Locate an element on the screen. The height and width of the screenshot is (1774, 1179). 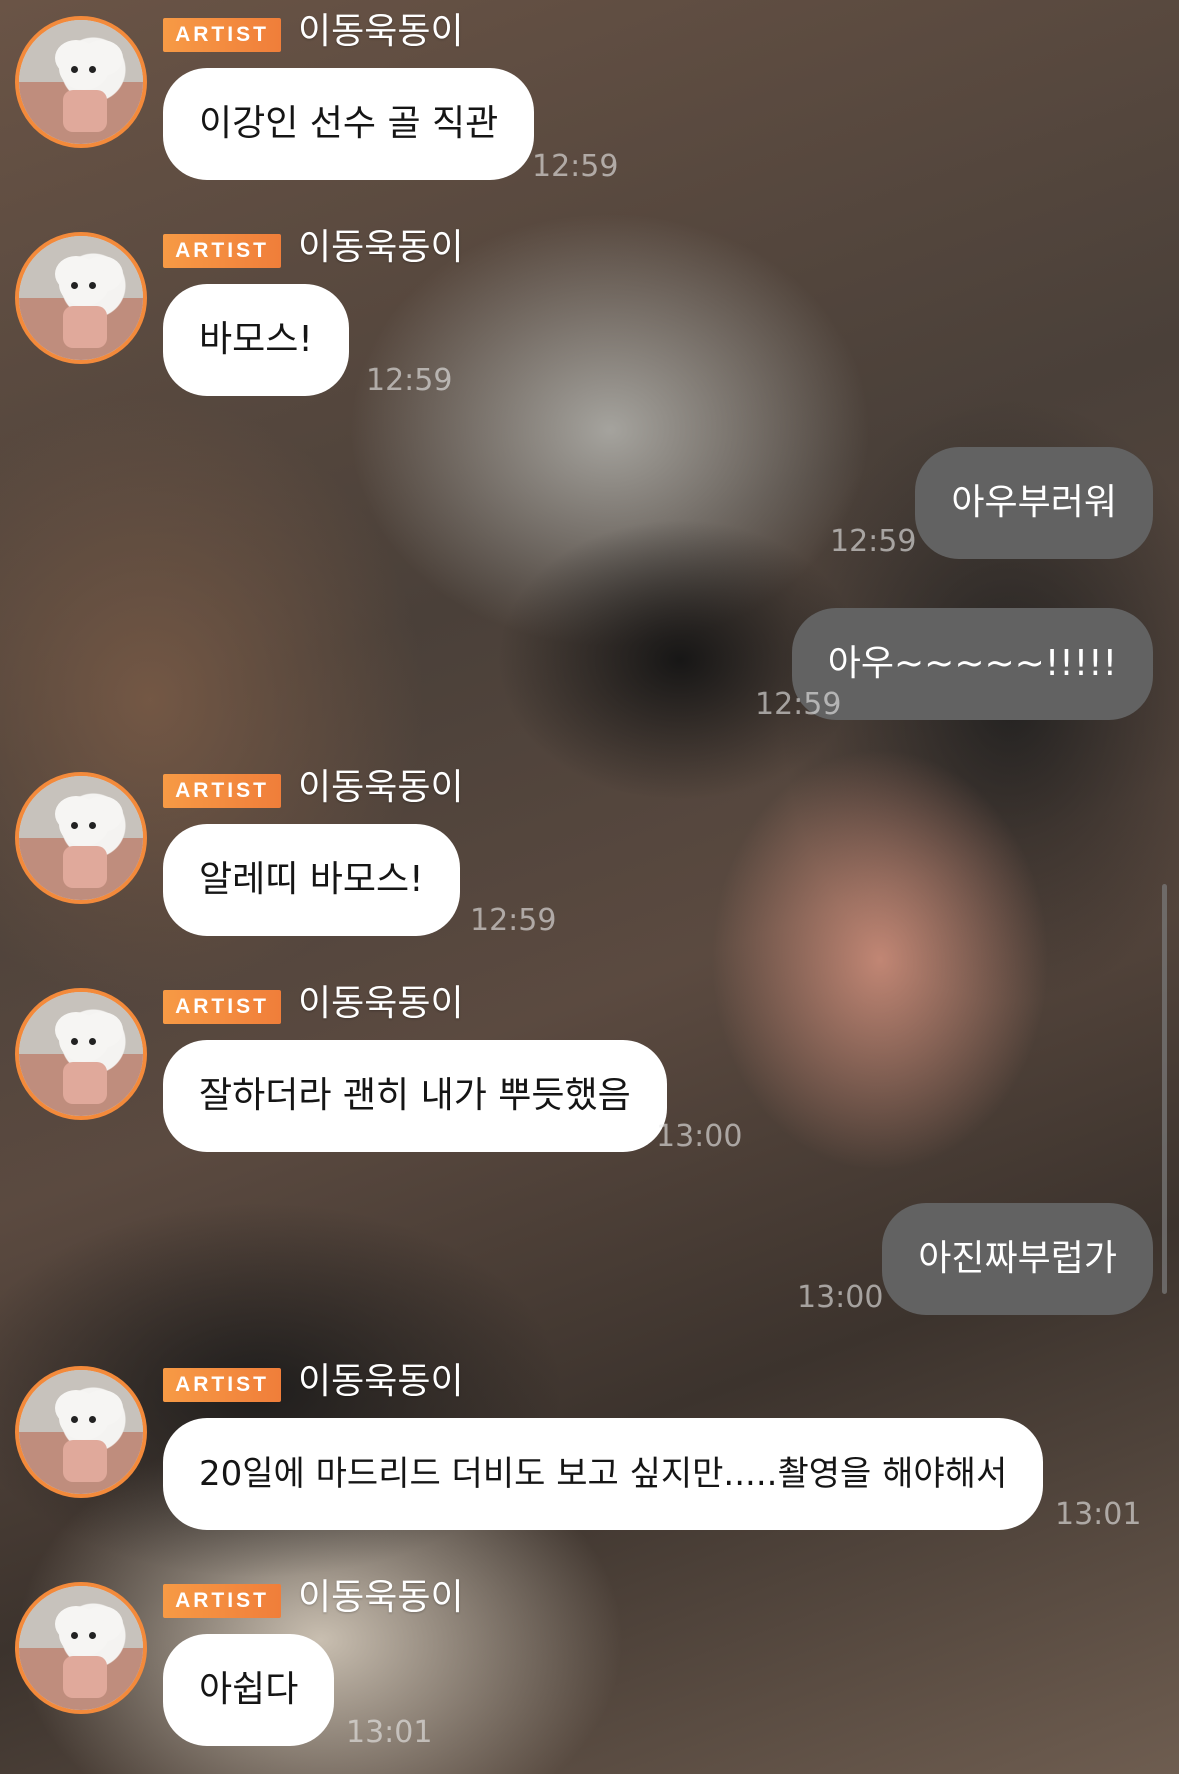
my-message-bubble: 아우부러워 is located at coordinates (1034, 503).